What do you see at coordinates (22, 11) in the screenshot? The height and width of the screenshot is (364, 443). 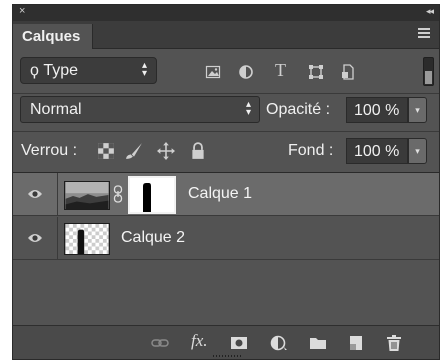 I see `close-panel-button: ×` at bounding box center [22, 11].